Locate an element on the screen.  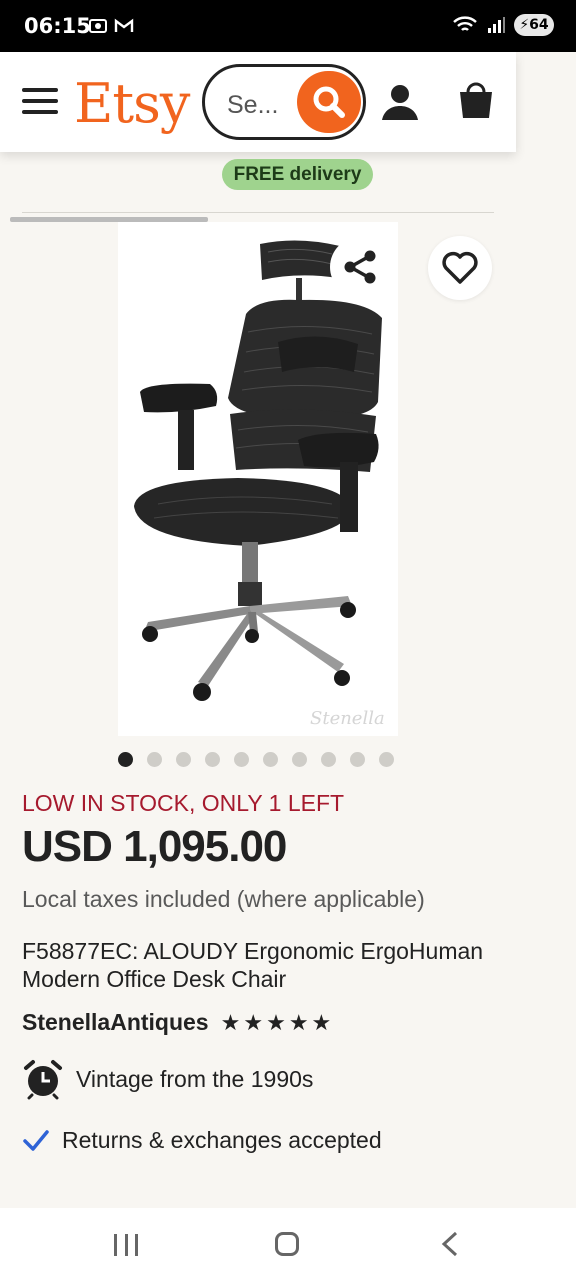
wifi-icon is located at coordinates (465, 23).